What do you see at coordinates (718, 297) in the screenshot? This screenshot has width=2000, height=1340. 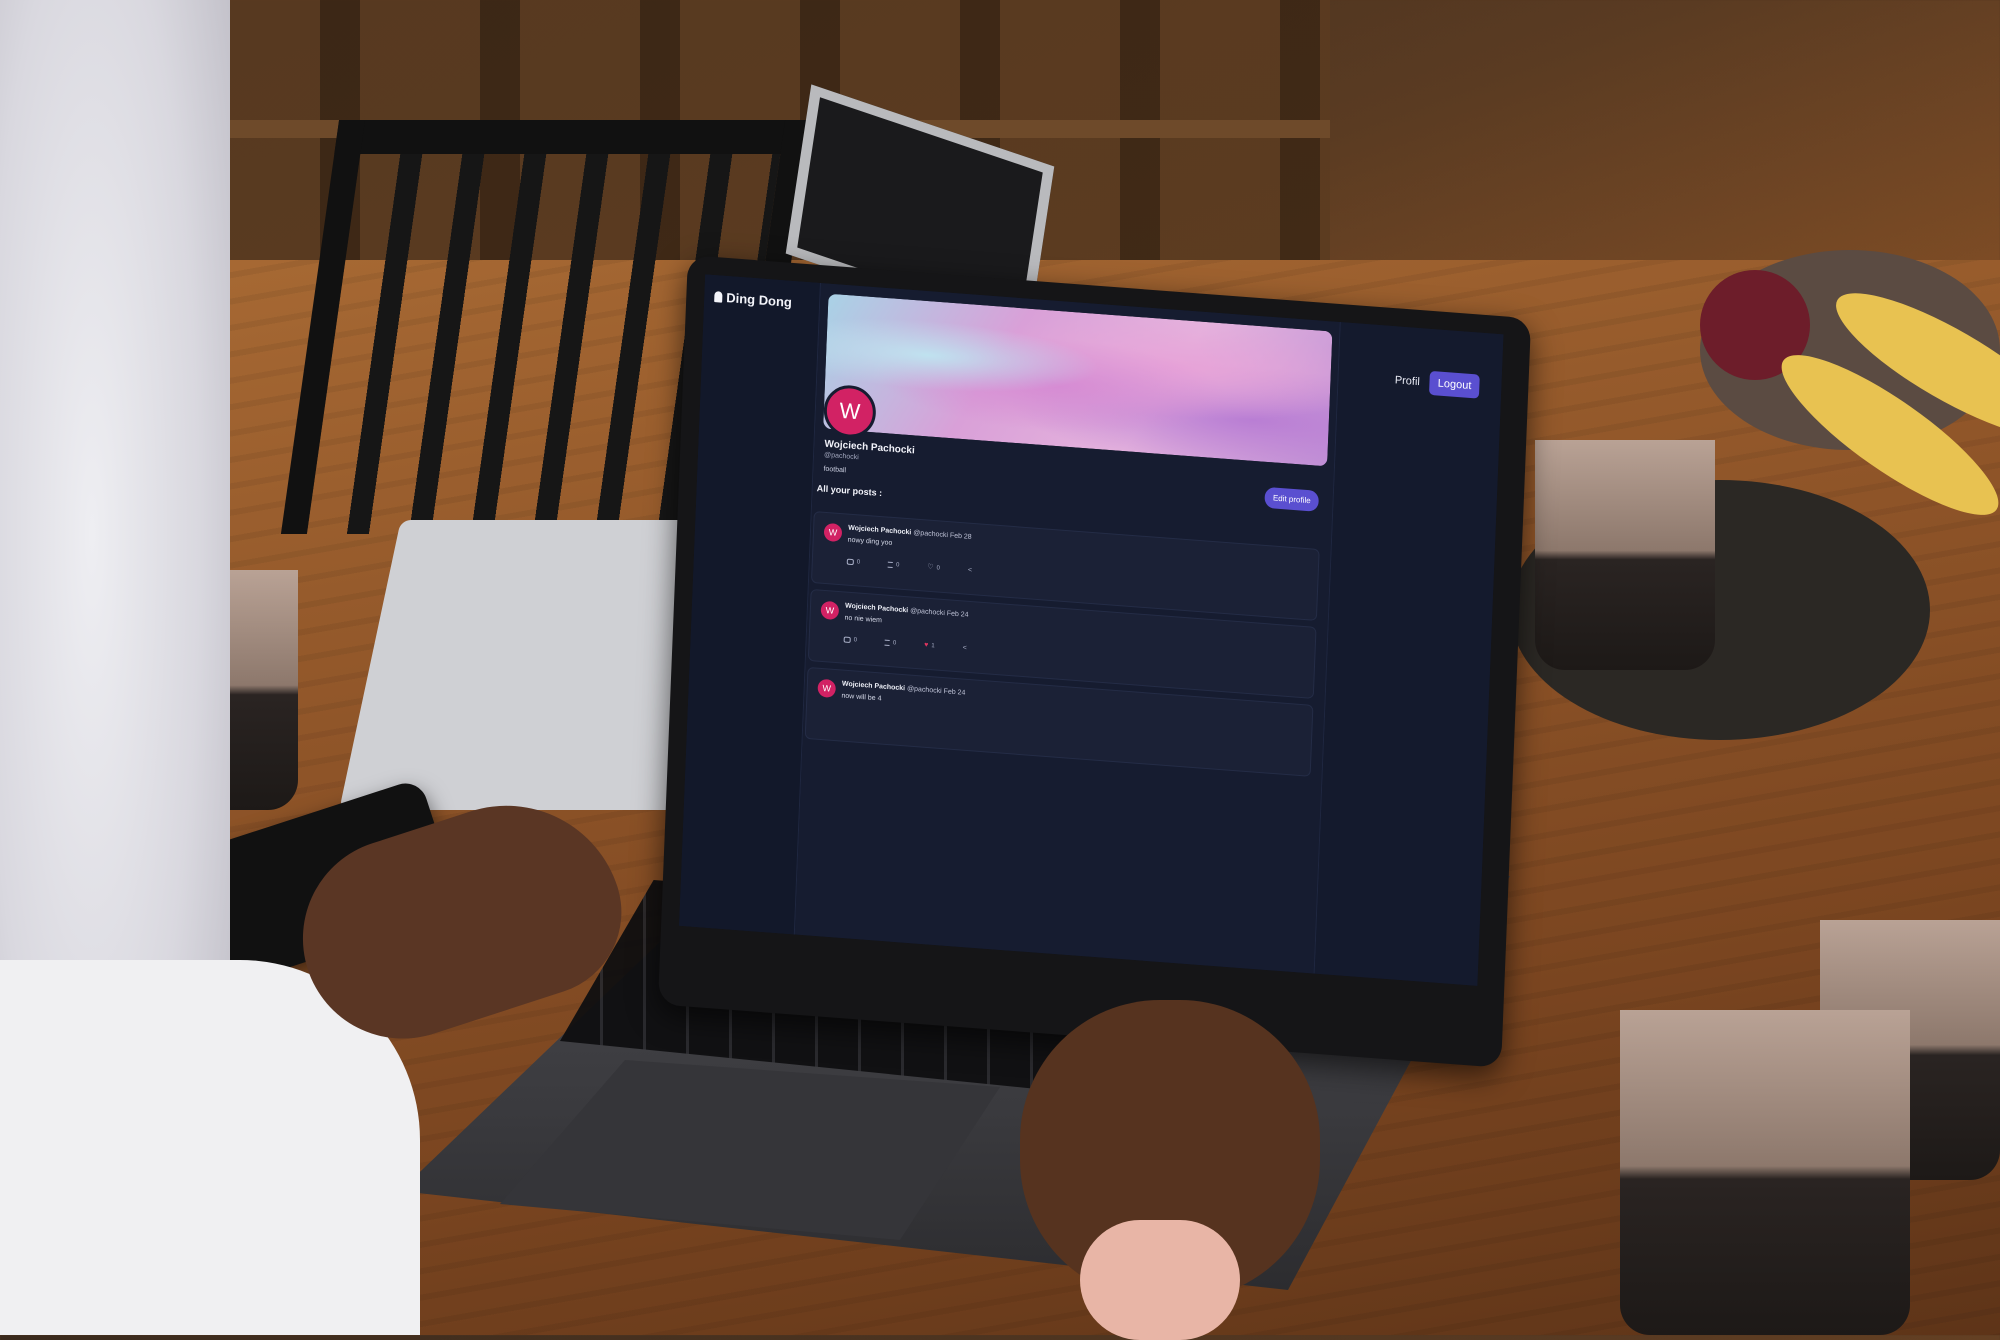 I see `bell-icon` at bounding box center [718, 297].